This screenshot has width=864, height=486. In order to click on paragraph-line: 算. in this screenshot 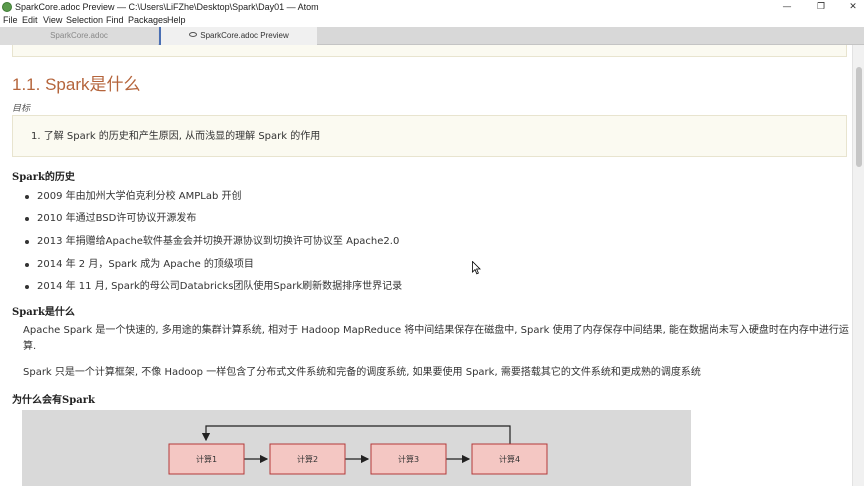, I will do `click(30, 346)`.